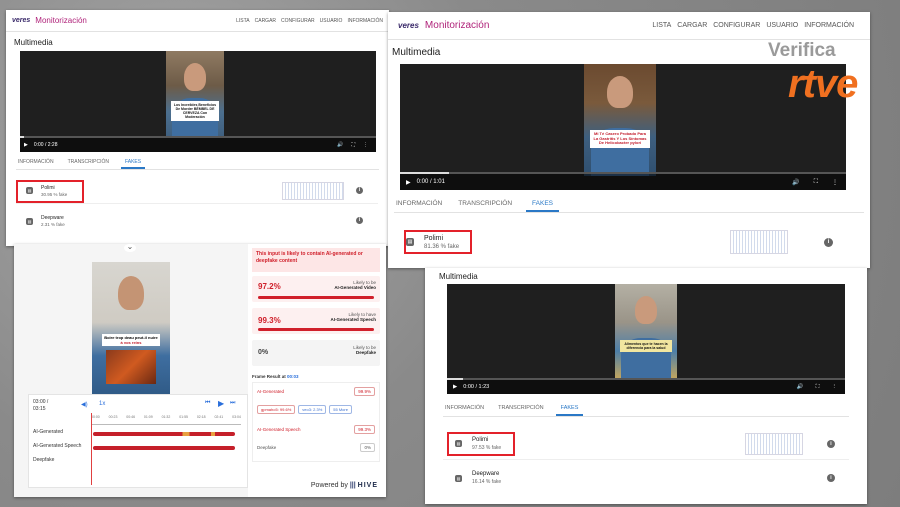  Describe the element at coordinates (486, 474) in the screenshot. I see `detector-name: Deepware` at that location.